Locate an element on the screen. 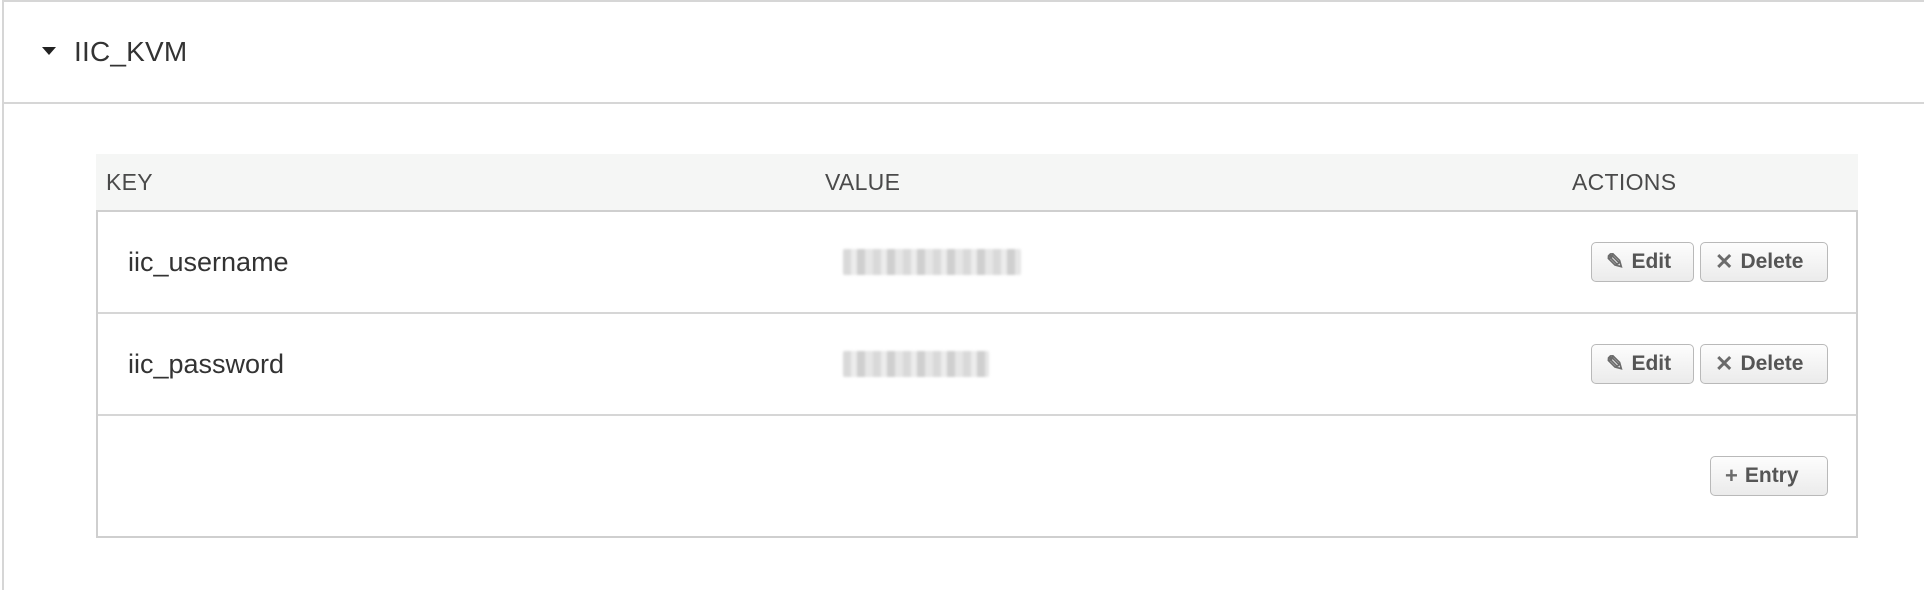  add-actions: + Entry is located at coordinates (1769, 476).